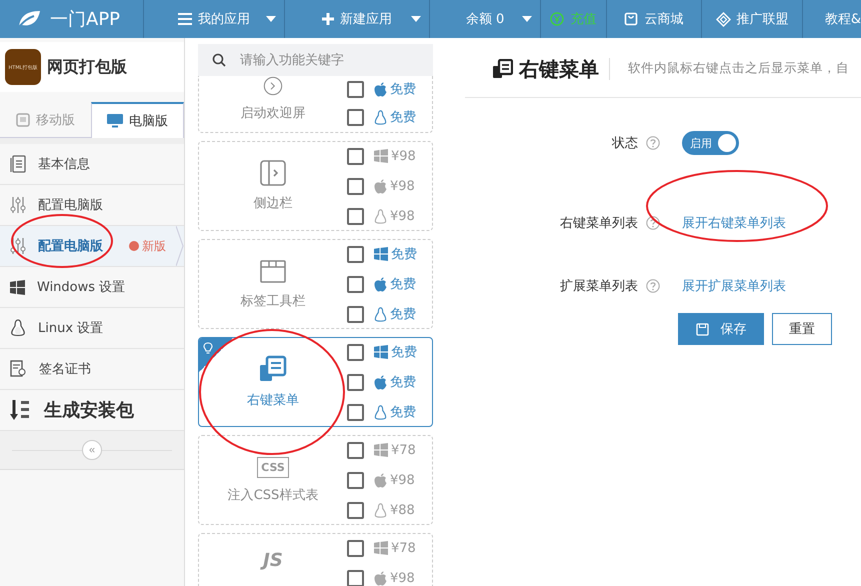 The image size is (861, 586). What do you see at coordinates (357, 19) in the screenshot?
I see `nav-menu-item: 新建应用` at bounding box center [357, 19].